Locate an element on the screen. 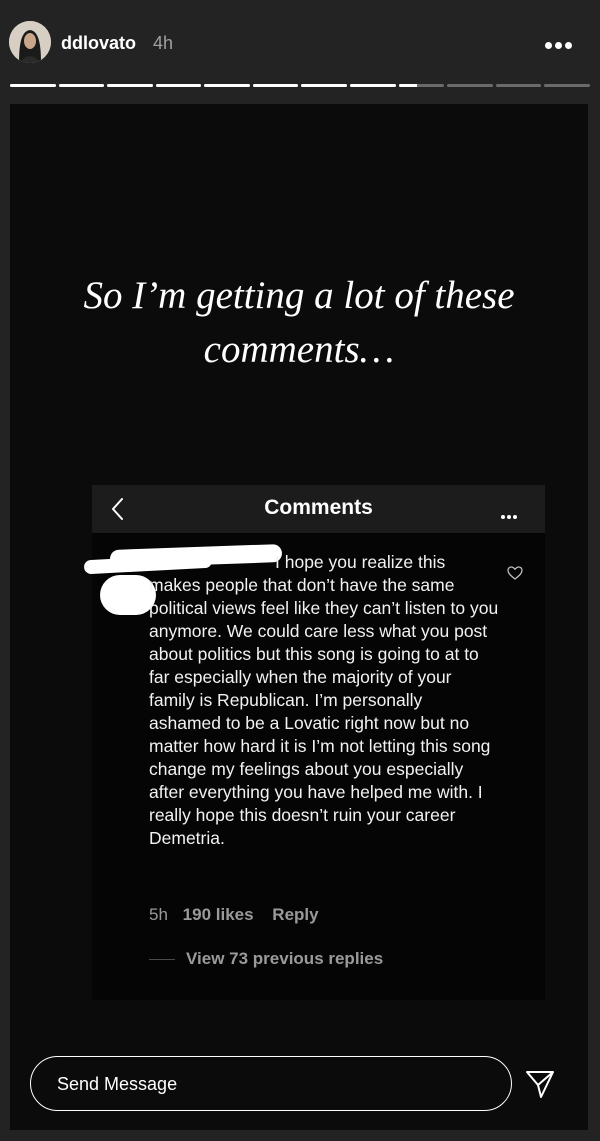  story-header: ddlovato 4h is located at coordinates (300, 43).